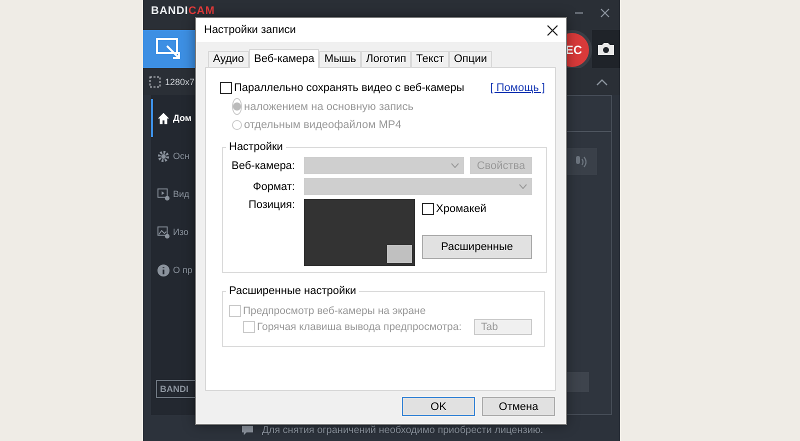 The image size is (800, 441). Describe the element at coordinates (293, 291) in the screenshot. I see `group-title: Расширенные настройки` at that location.